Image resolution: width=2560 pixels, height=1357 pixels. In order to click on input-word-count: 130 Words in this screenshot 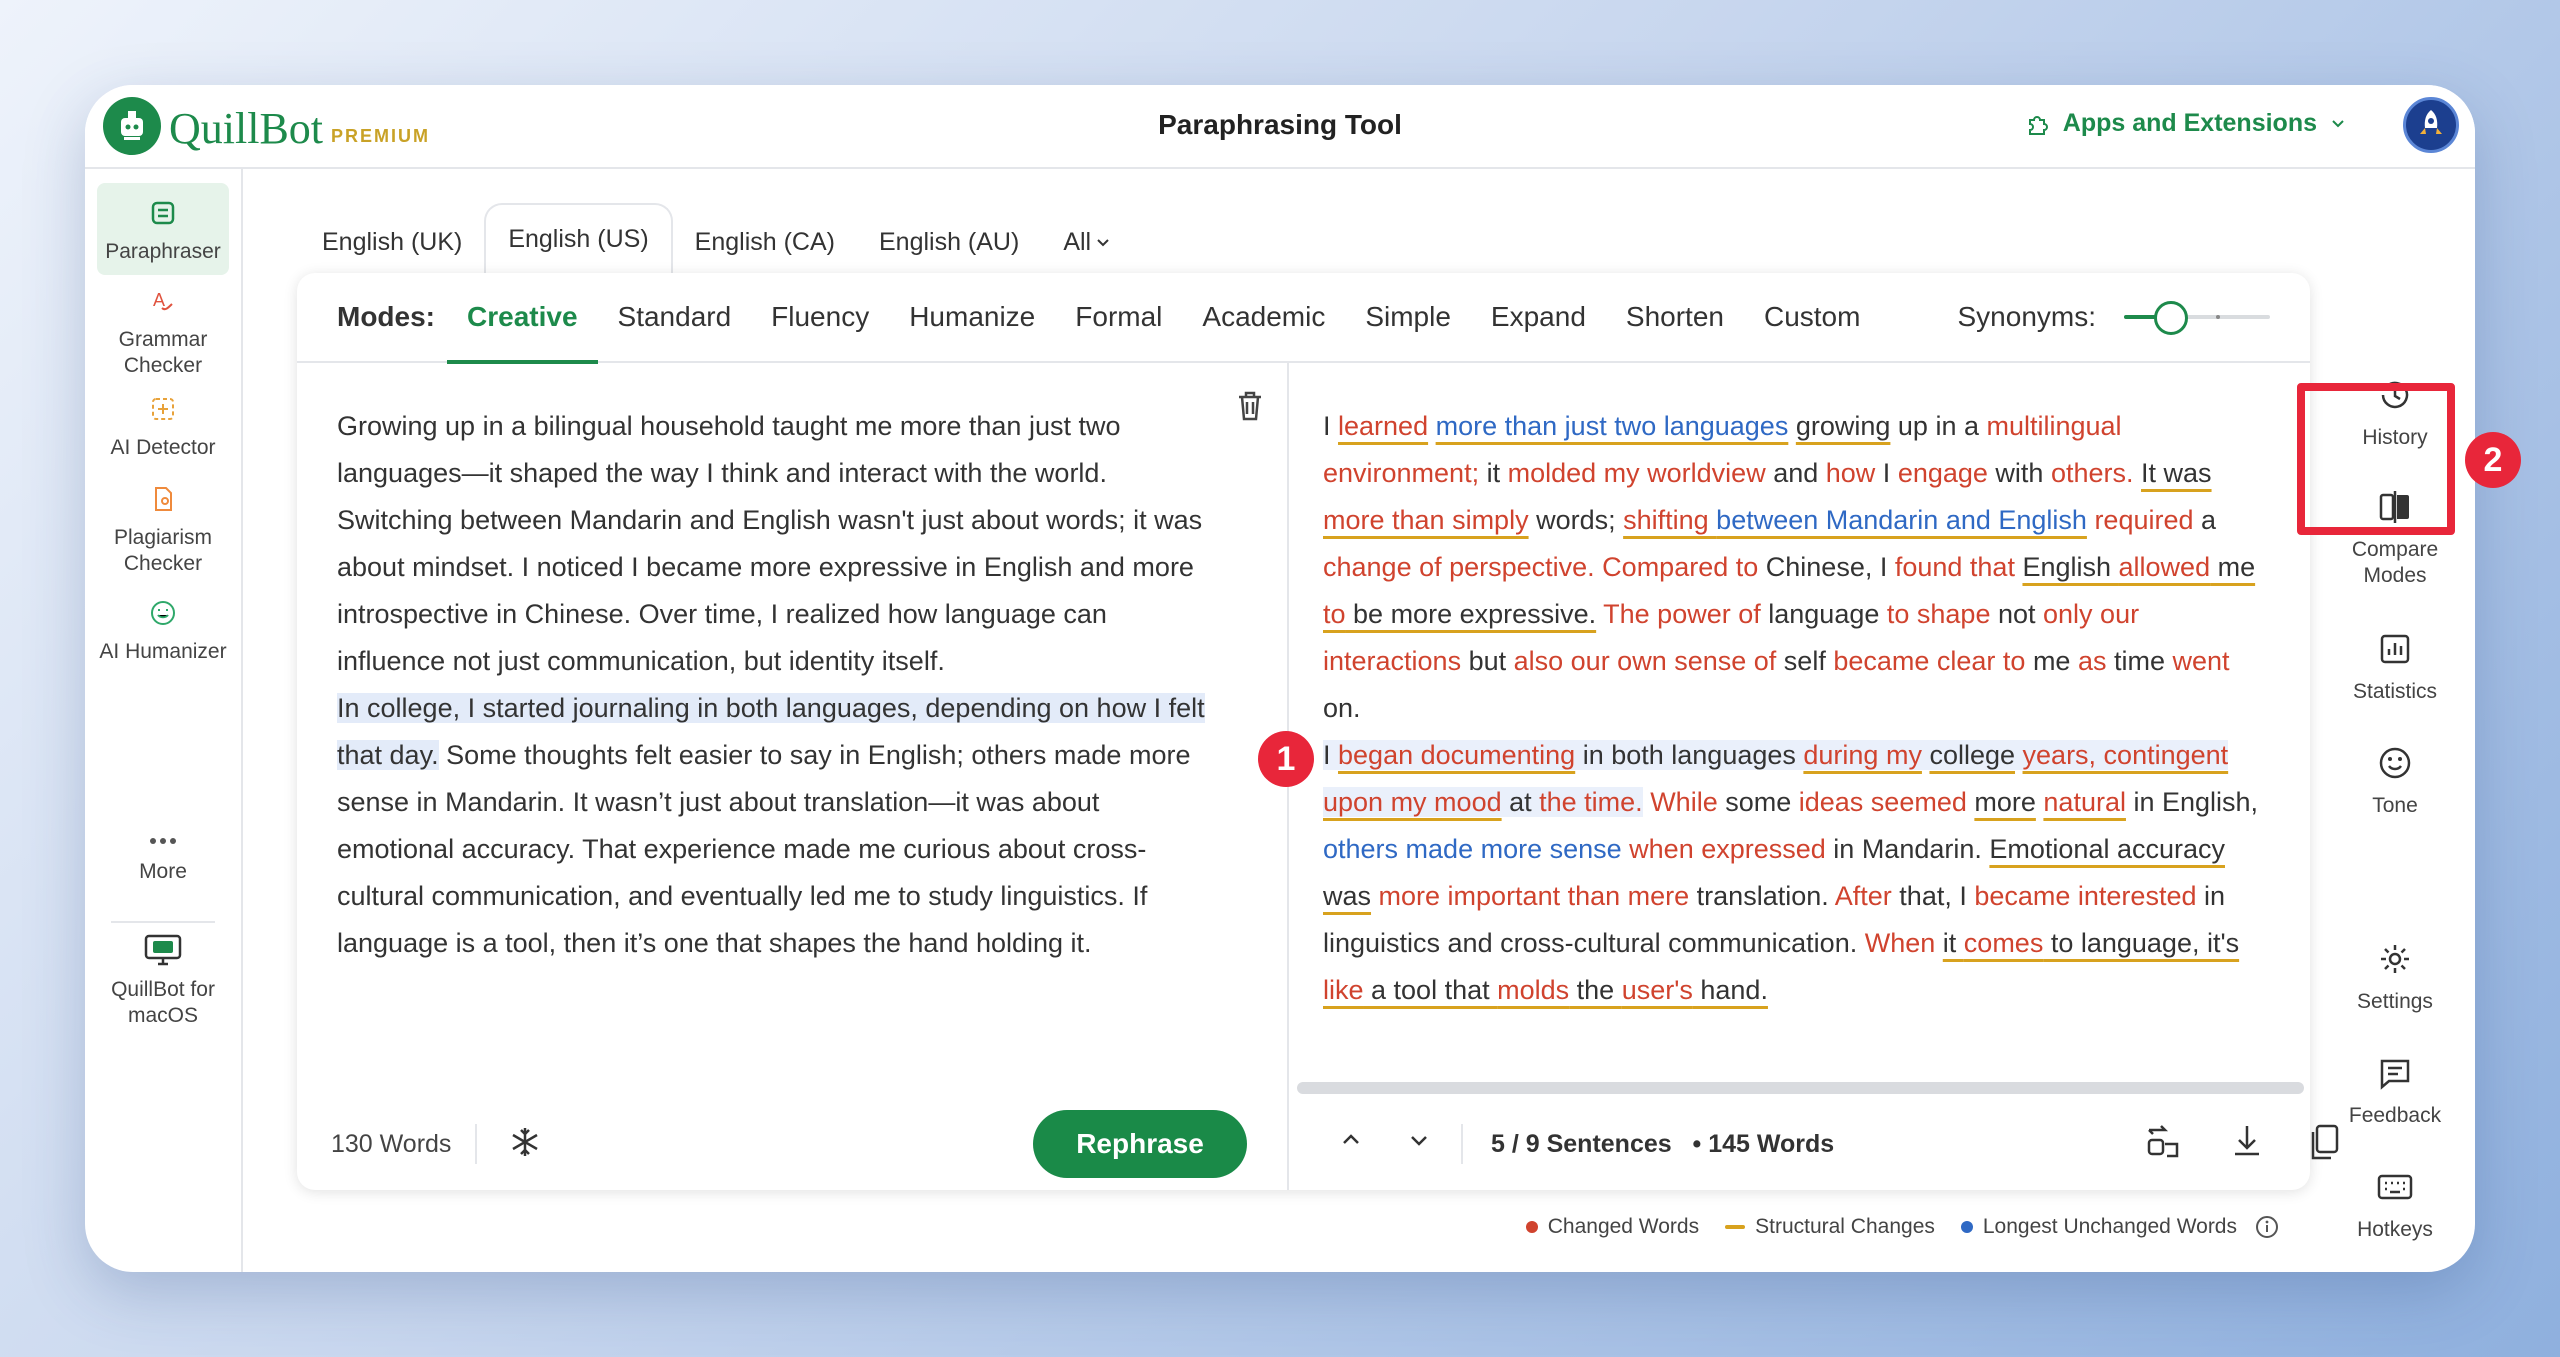, I will do `click(391, 1144)`.